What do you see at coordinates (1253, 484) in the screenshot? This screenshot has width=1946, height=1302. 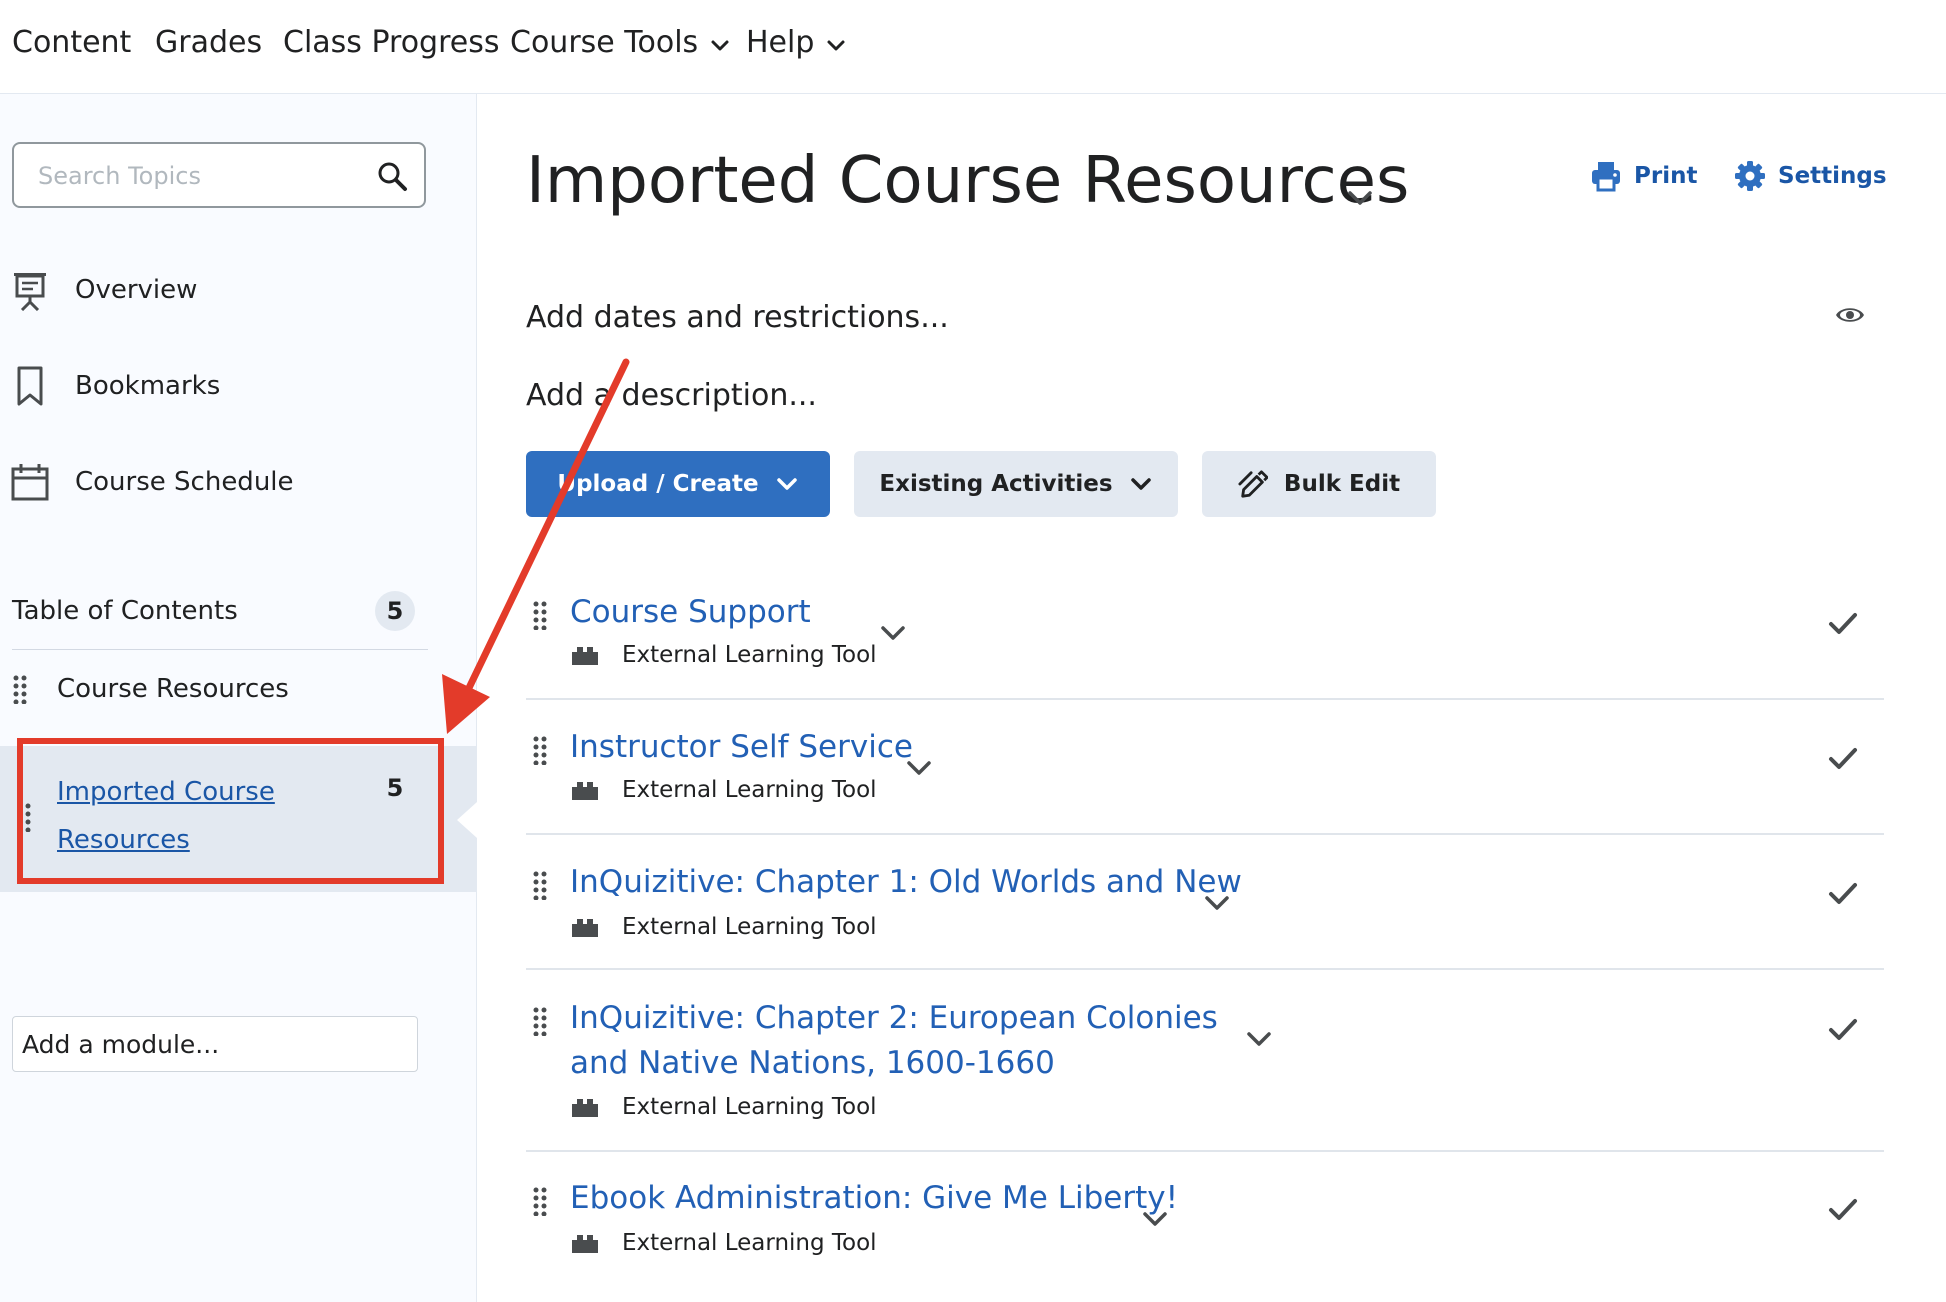 I see `pencil-edit-icon` at bounding box center [1253, 484].